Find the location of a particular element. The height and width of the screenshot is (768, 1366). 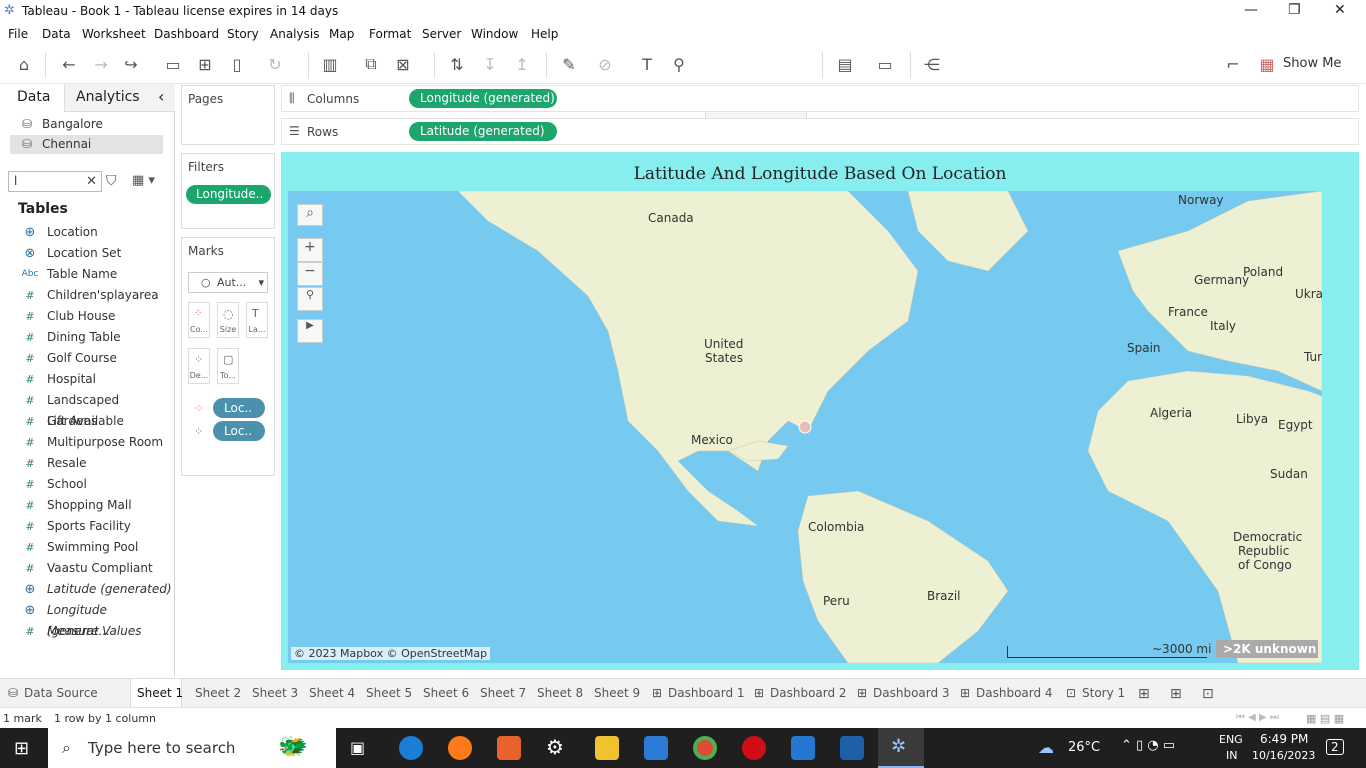

columns-pill-longitude: Longitude (generated) is located at coordinates (483, 98).